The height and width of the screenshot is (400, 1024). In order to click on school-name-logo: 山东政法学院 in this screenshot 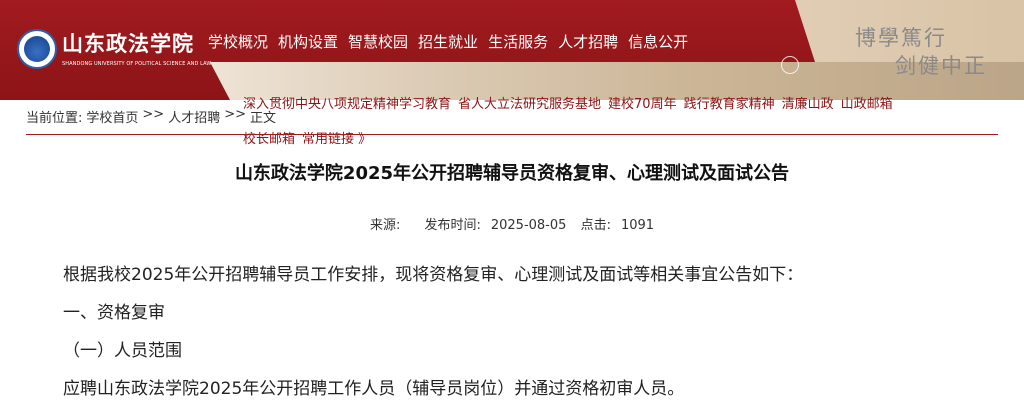, I will do `click(128, 43)`.